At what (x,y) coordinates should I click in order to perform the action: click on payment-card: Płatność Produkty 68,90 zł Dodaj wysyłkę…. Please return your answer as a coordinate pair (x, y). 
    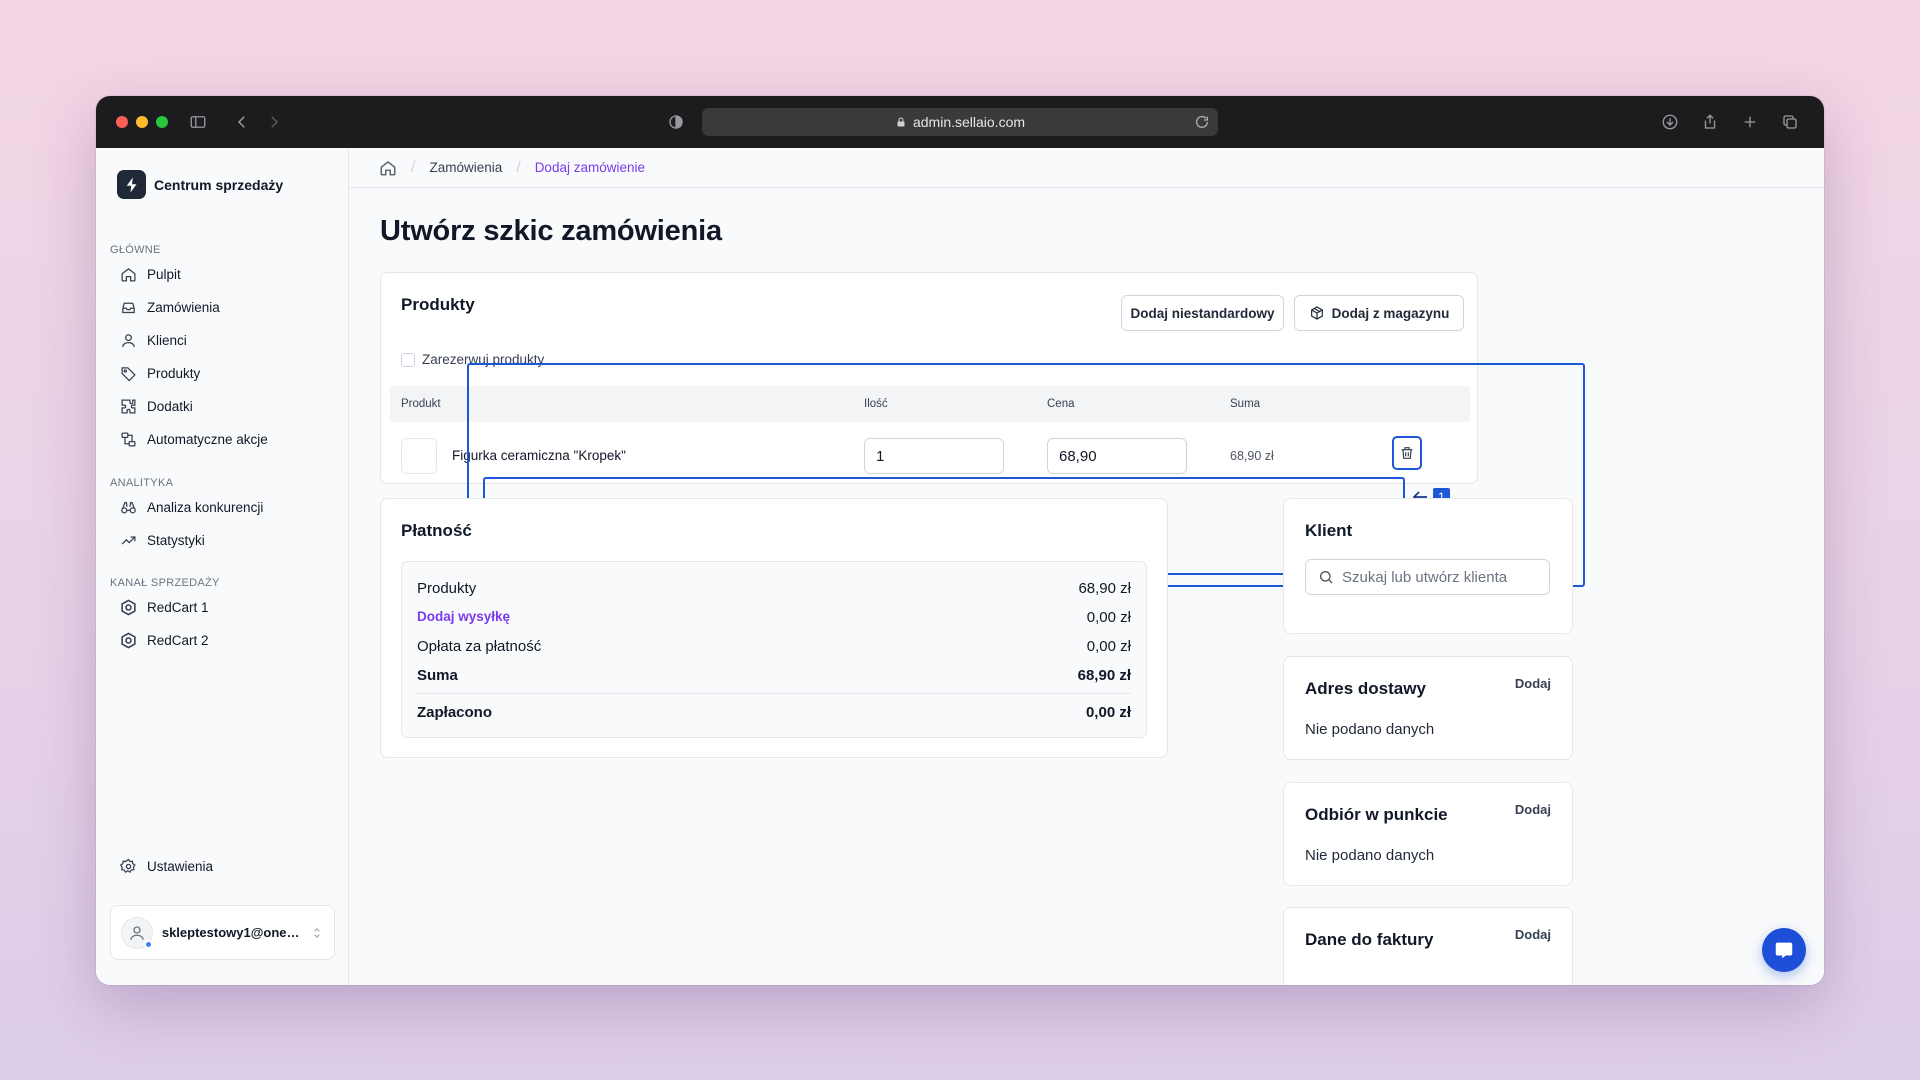
    Looking at the image, I should click on (774, 628).